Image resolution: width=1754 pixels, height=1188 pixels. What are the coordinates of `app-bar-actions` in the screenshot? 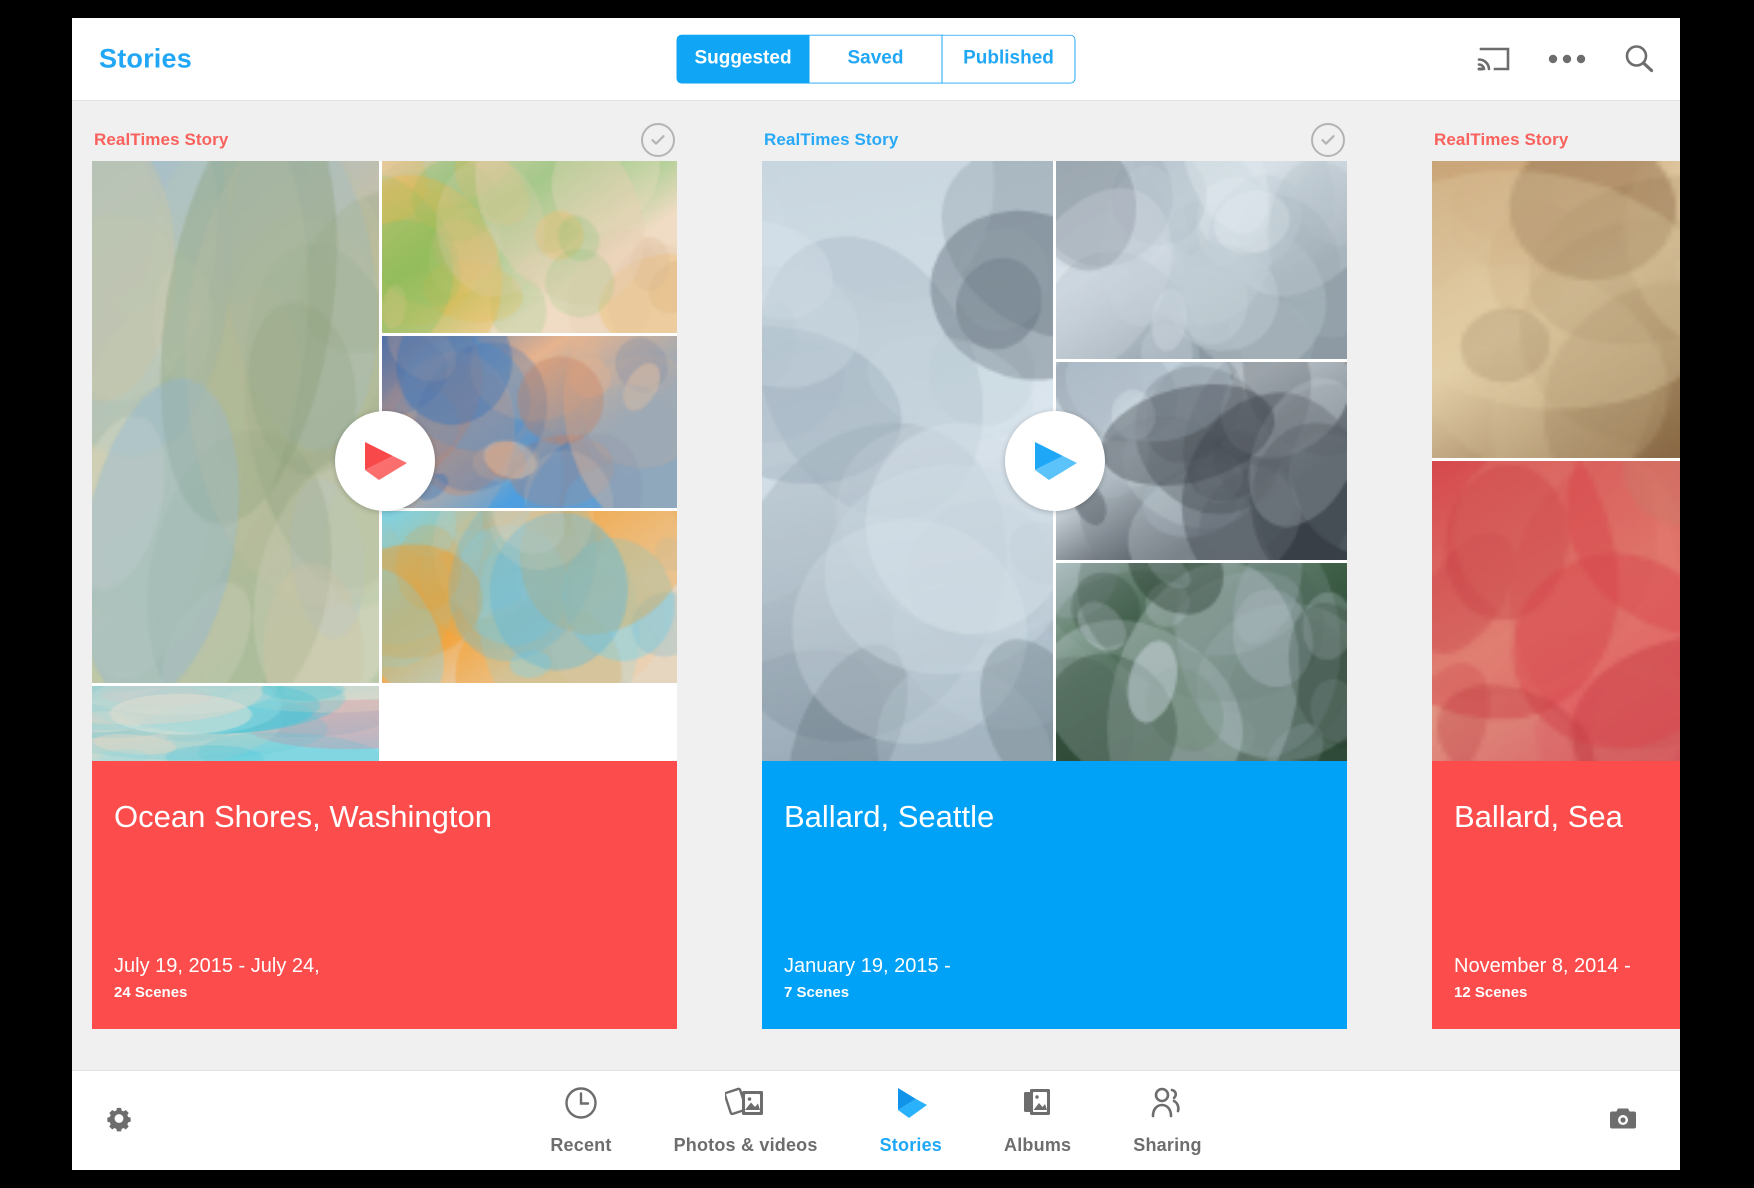 It's located at (1566, 59).